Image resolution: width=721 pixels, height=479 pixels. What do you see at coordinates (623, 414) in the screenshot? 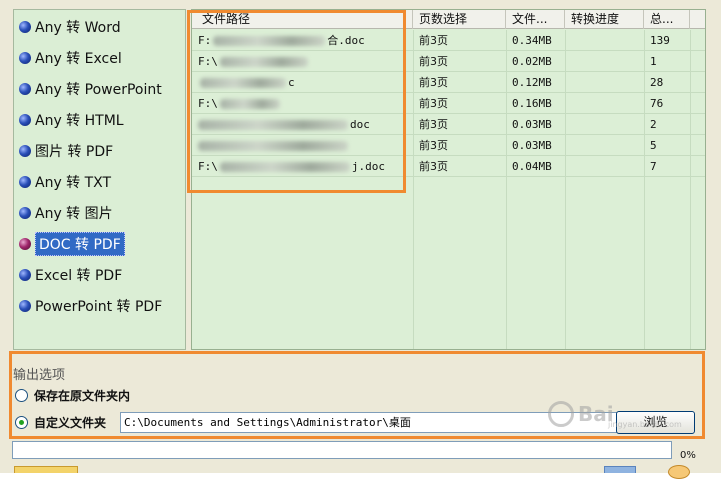
I see `watermark: Bai jingyan.baidu.com` at bounding box center [623, 414].